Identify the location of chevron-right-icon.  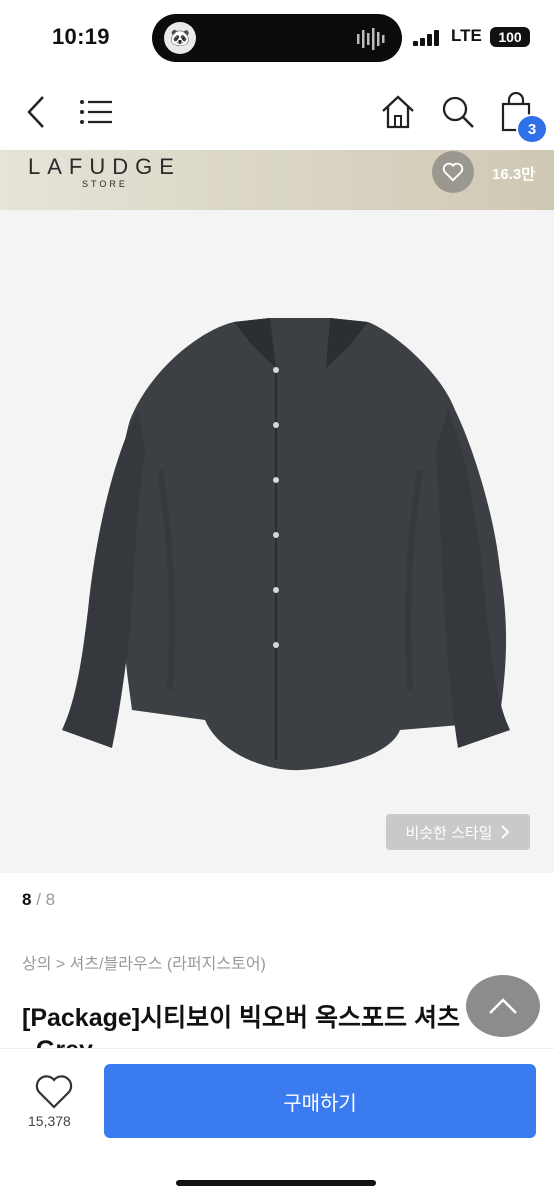
(505, 832).